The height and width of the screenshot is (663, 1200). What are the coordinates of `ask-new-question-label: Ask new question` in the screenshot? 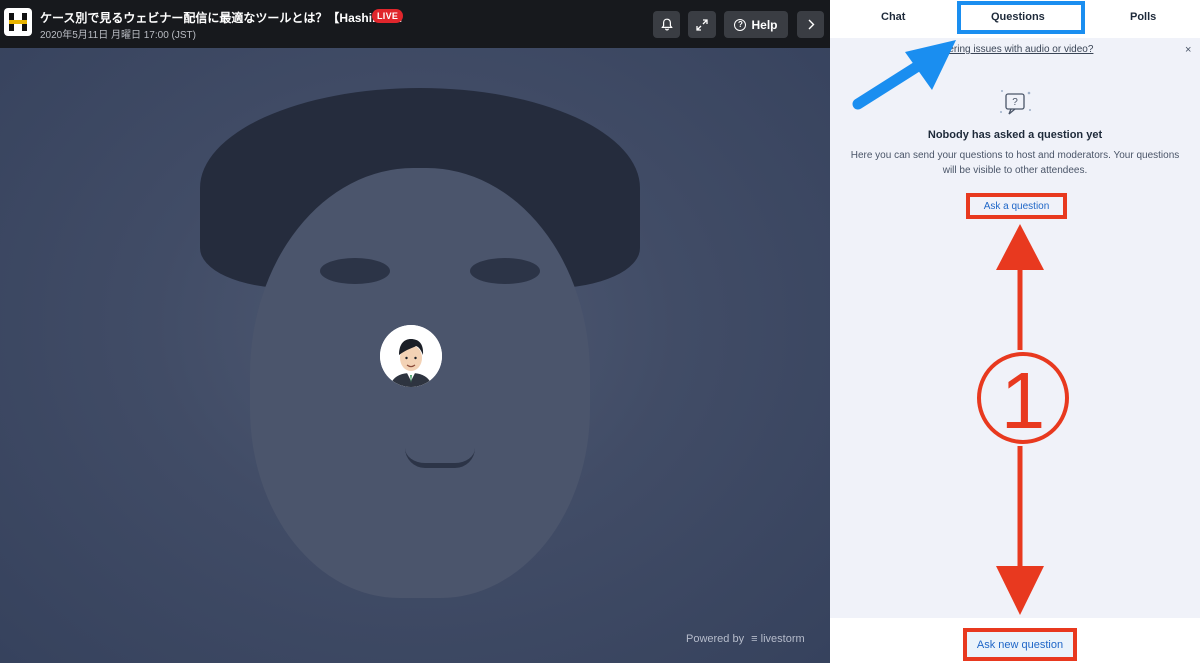 It's located at (1020, 644).